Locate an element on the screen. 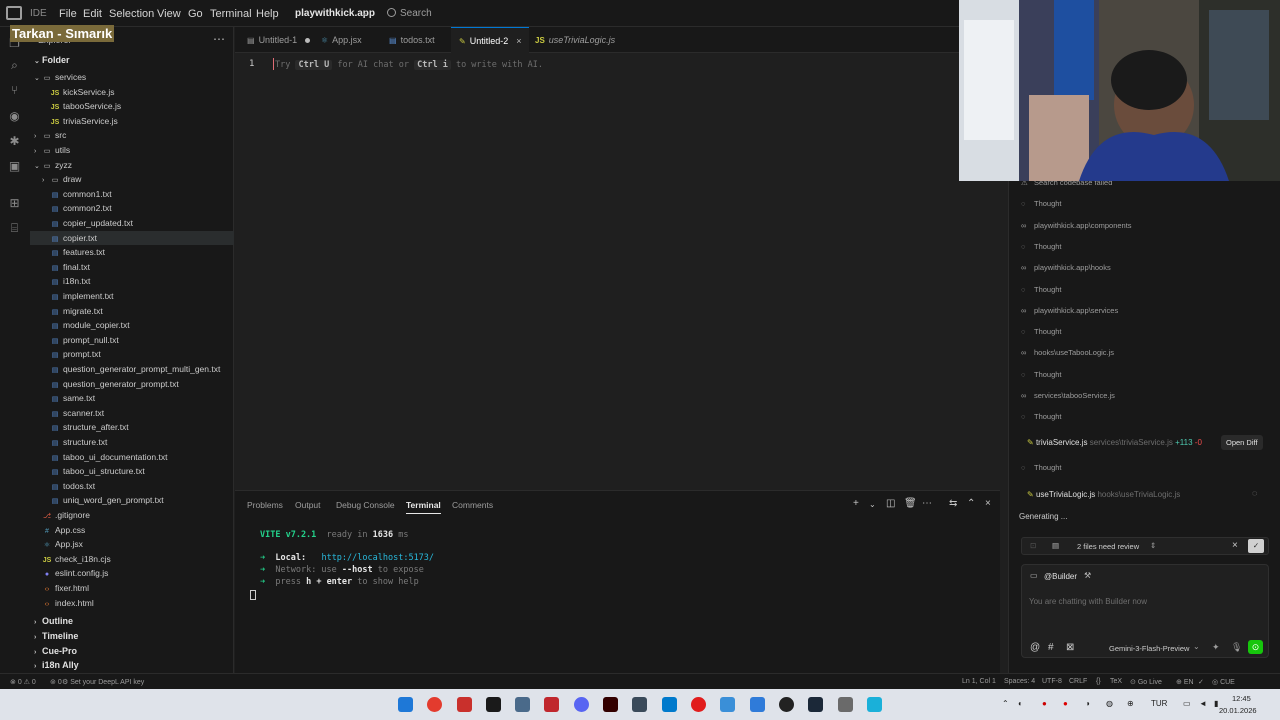 The height and width of the screenshot is (720, 1280). extensions-icon: ⊞ is located at coordinates (14, 203).